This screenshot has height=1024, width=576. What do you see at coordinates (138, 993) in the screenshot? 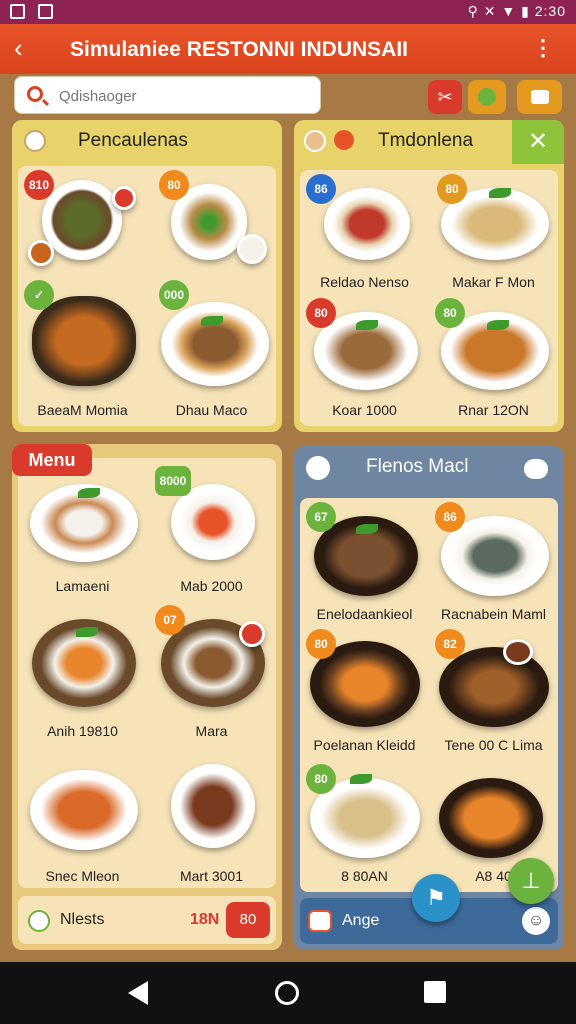
I see `nav-back-icon` at bounding box center [138, 993].